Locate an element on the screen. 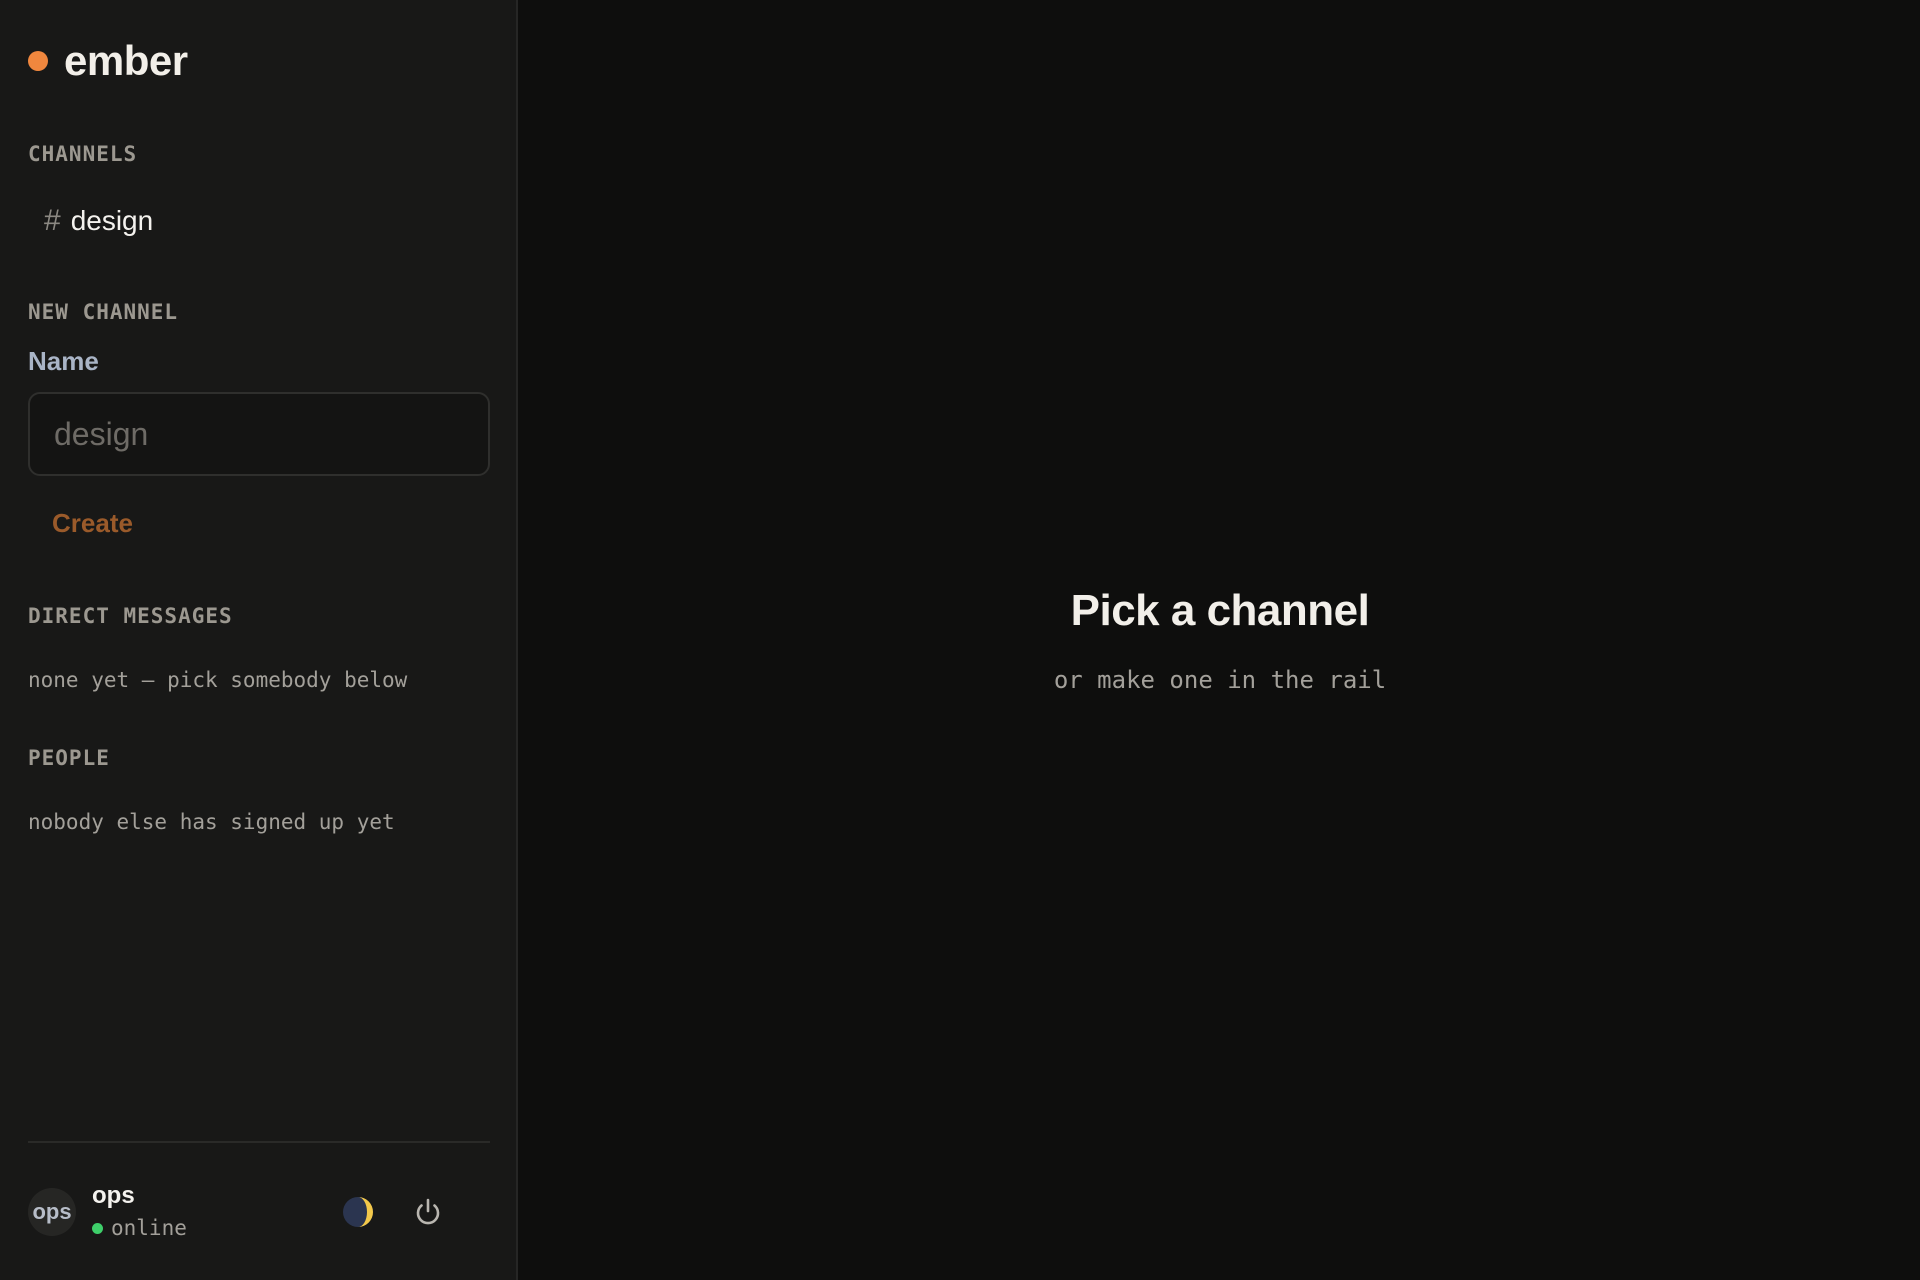  hash-icon: # is located at coordinates (52, 220).